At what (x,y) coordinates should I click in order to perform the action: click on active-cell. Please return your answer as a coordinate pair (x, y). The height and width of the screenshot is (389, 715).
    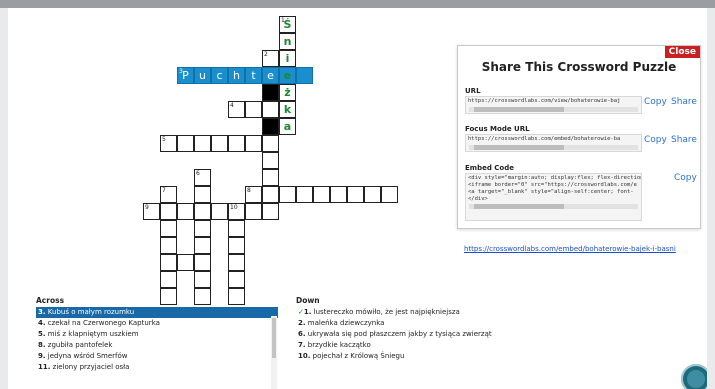
    Looking at the image, I should click on (304, 75).